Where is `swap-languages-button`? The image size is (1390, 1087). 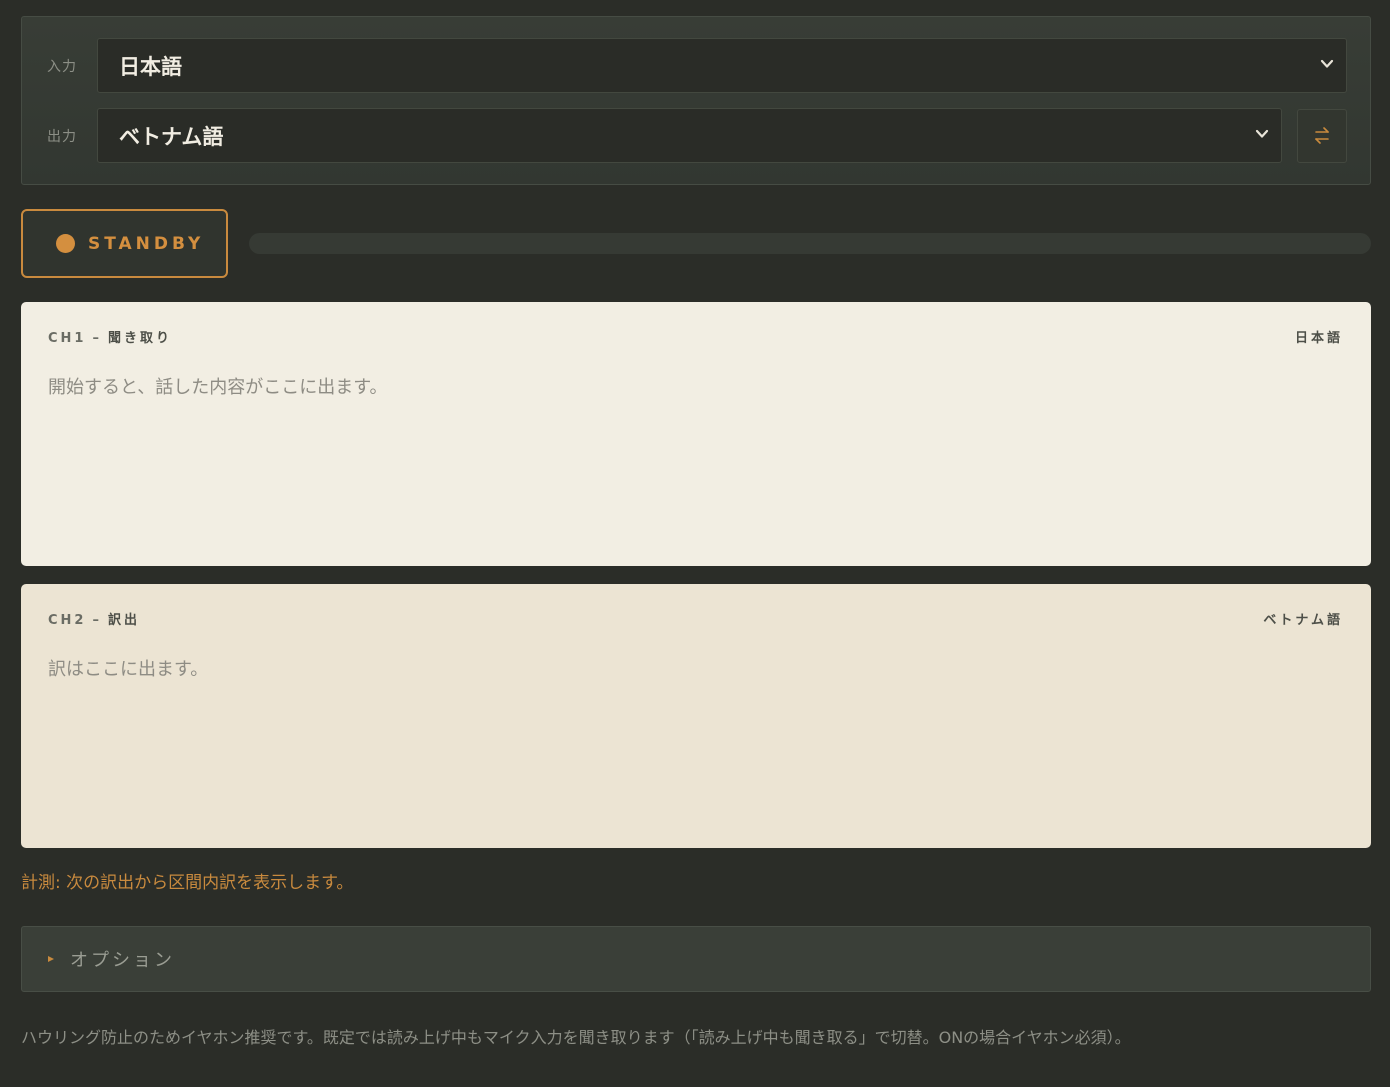 swap-languages-button is located at coordinates (1322, 136).